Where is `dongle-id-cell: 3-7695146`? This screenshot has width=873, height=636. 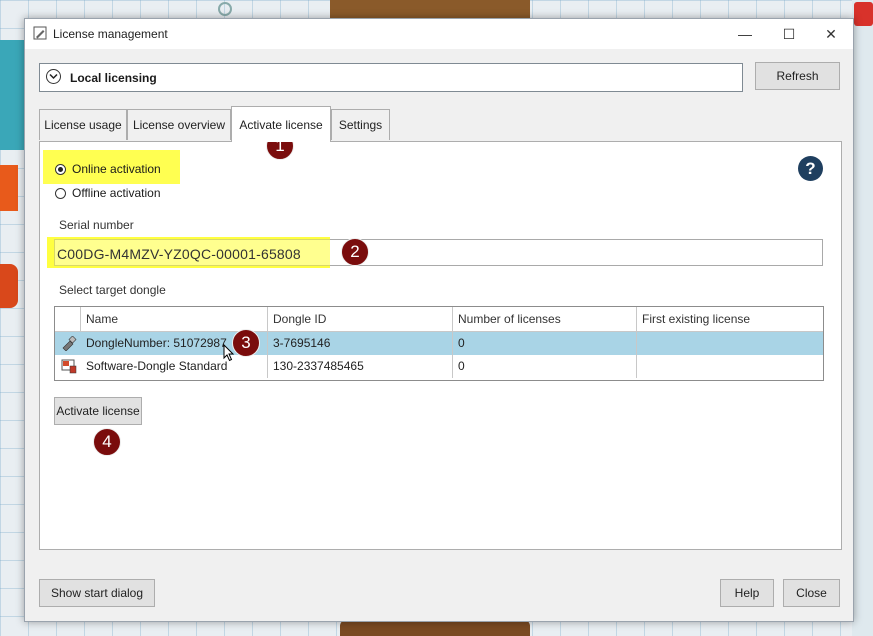
dongle-id-cell: 3-7695146 is located at coordinates (360, 343).